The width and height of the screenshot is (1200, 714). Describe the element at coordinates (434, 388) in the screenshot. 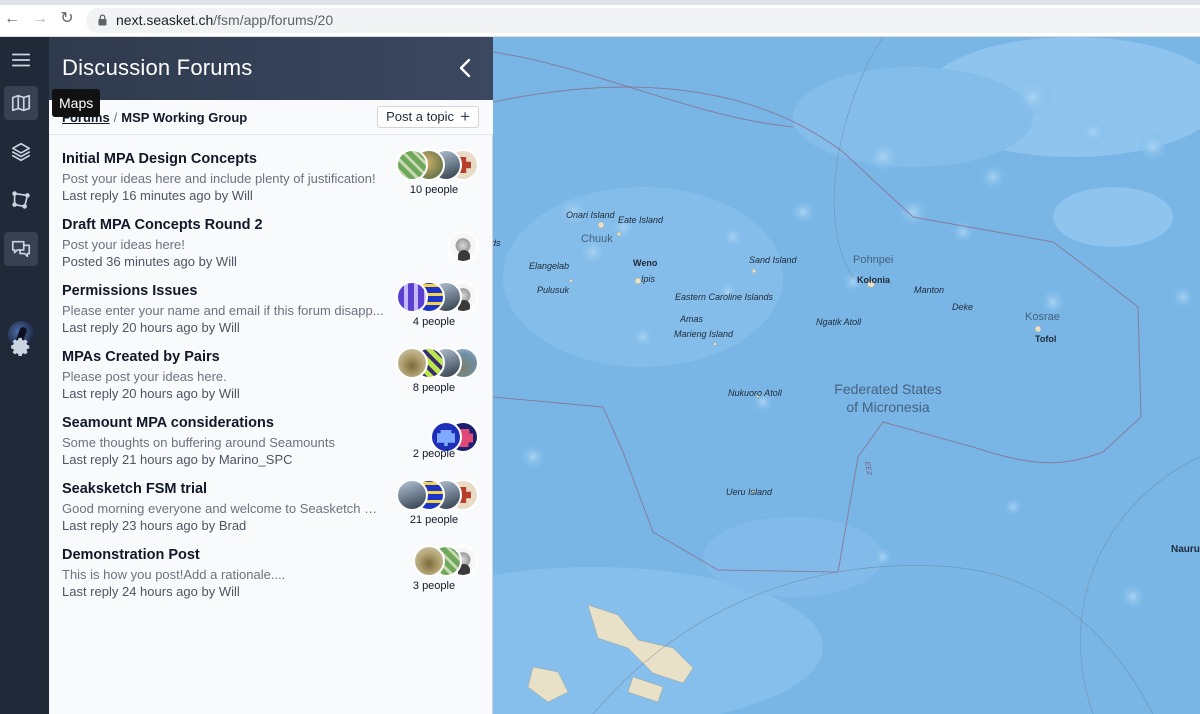

I see `participant-count: 8 people` at that location.